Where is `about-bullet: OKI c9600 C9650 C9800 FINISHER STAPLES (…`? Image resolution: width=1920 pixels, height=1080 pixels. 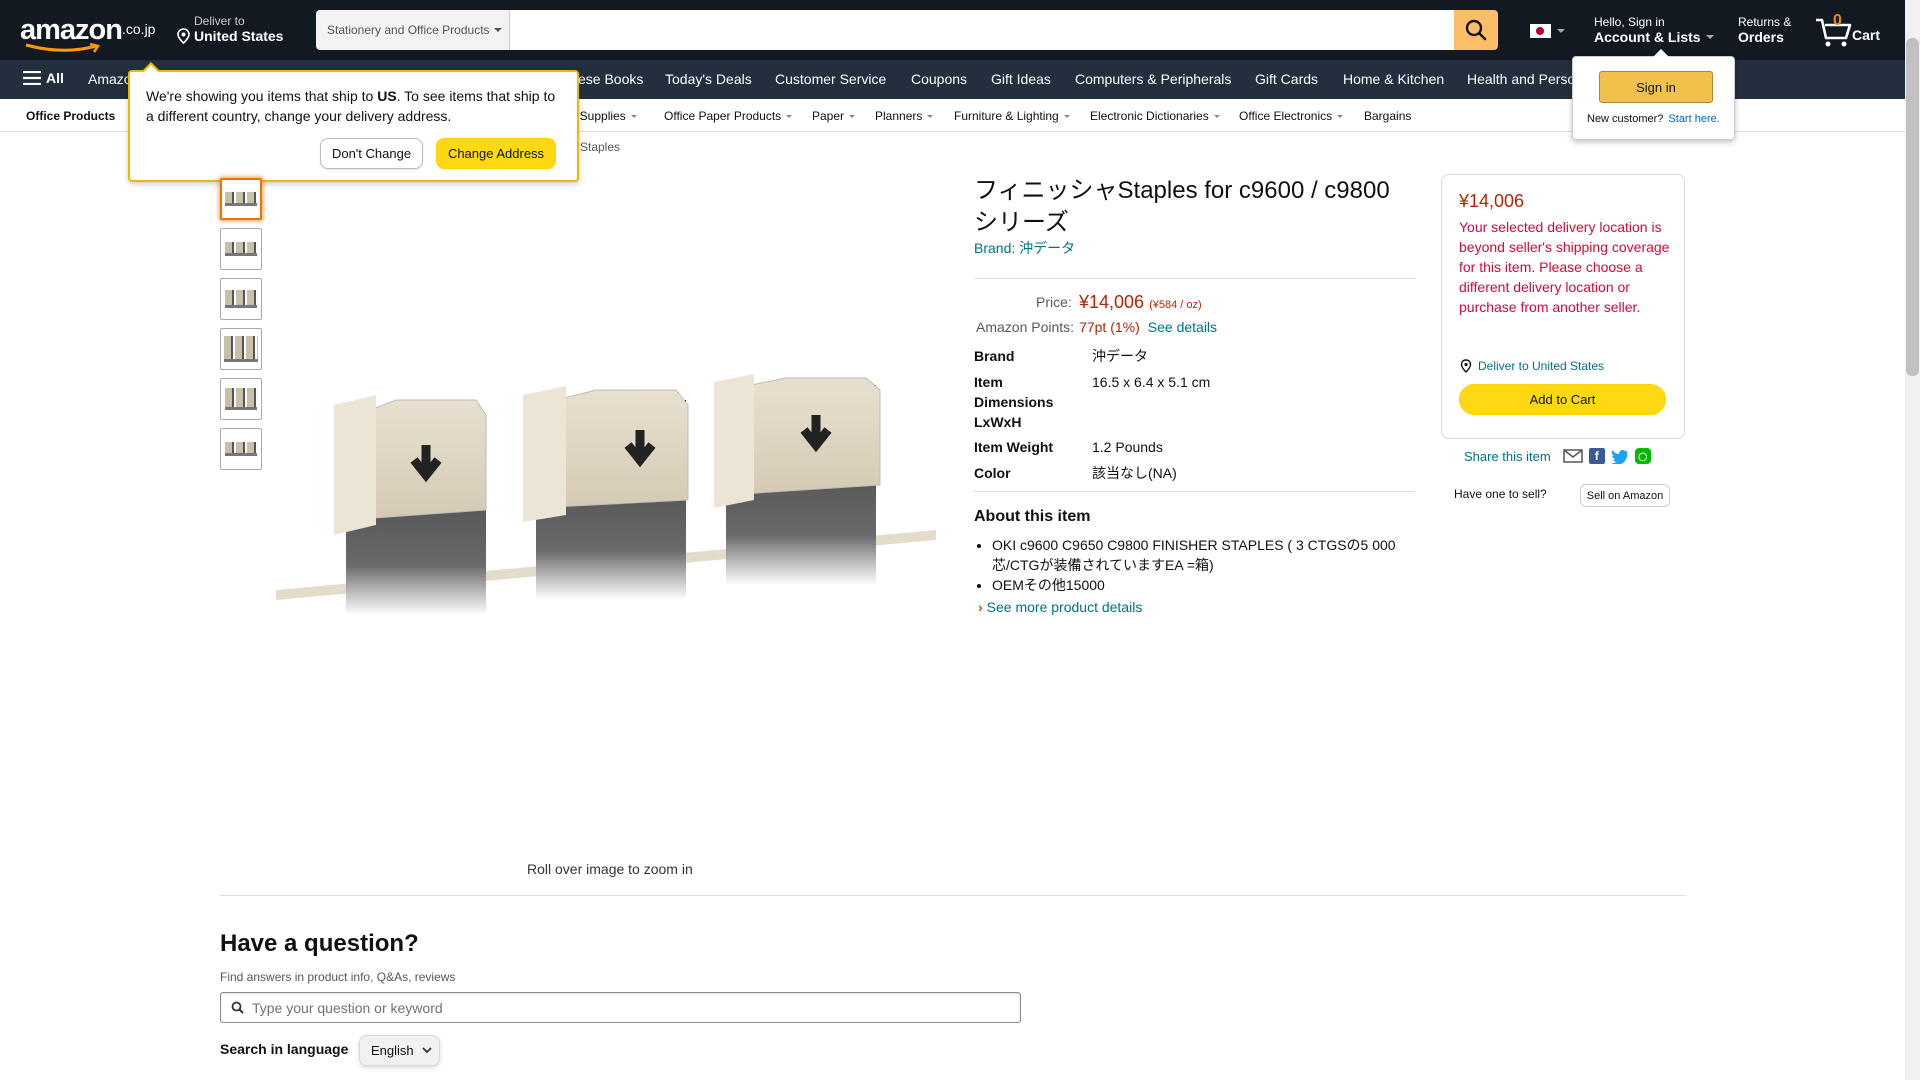
about-bullet: OKI c9600 C9650 C9800 FINISHER STAPLES (… is located at coordinates (1204, 555).